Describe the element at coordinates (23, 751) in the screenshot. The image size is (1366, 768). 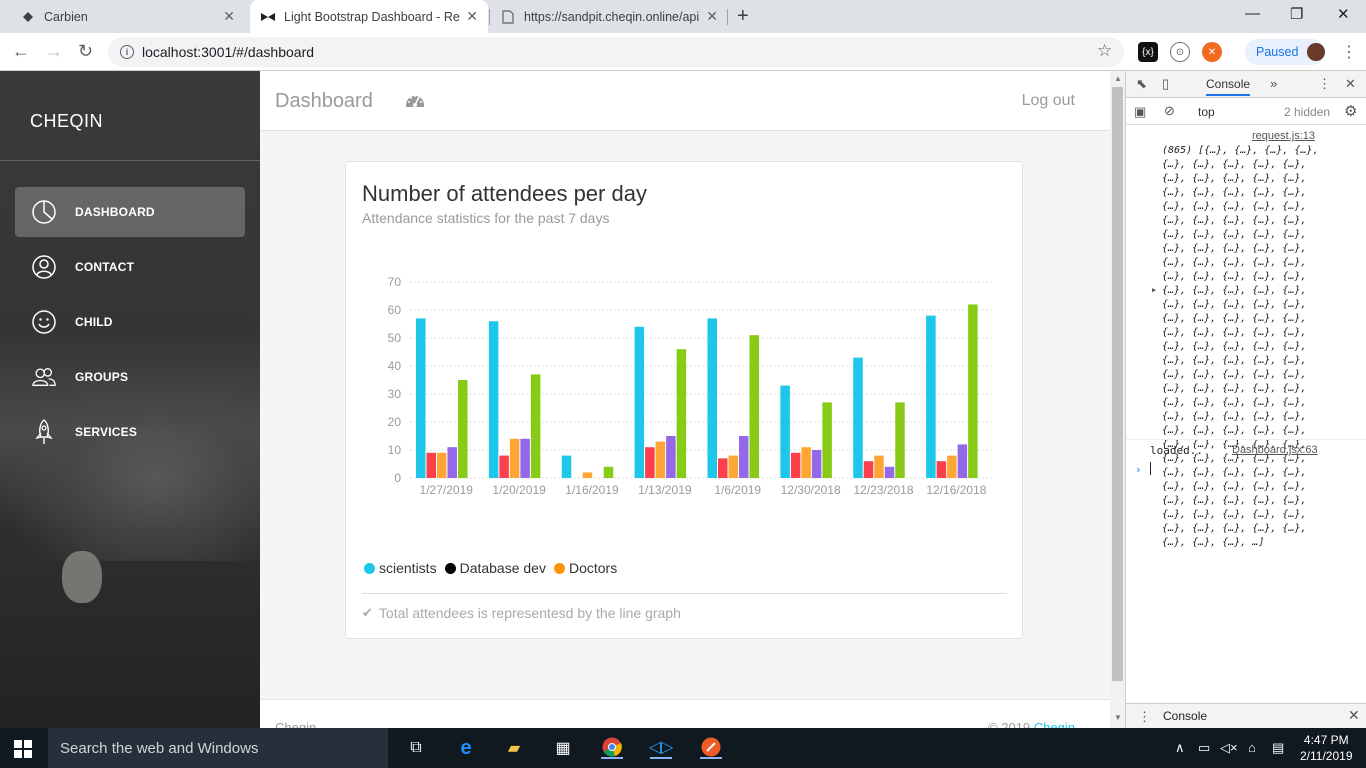
I see `windows-start-icon` at that location.